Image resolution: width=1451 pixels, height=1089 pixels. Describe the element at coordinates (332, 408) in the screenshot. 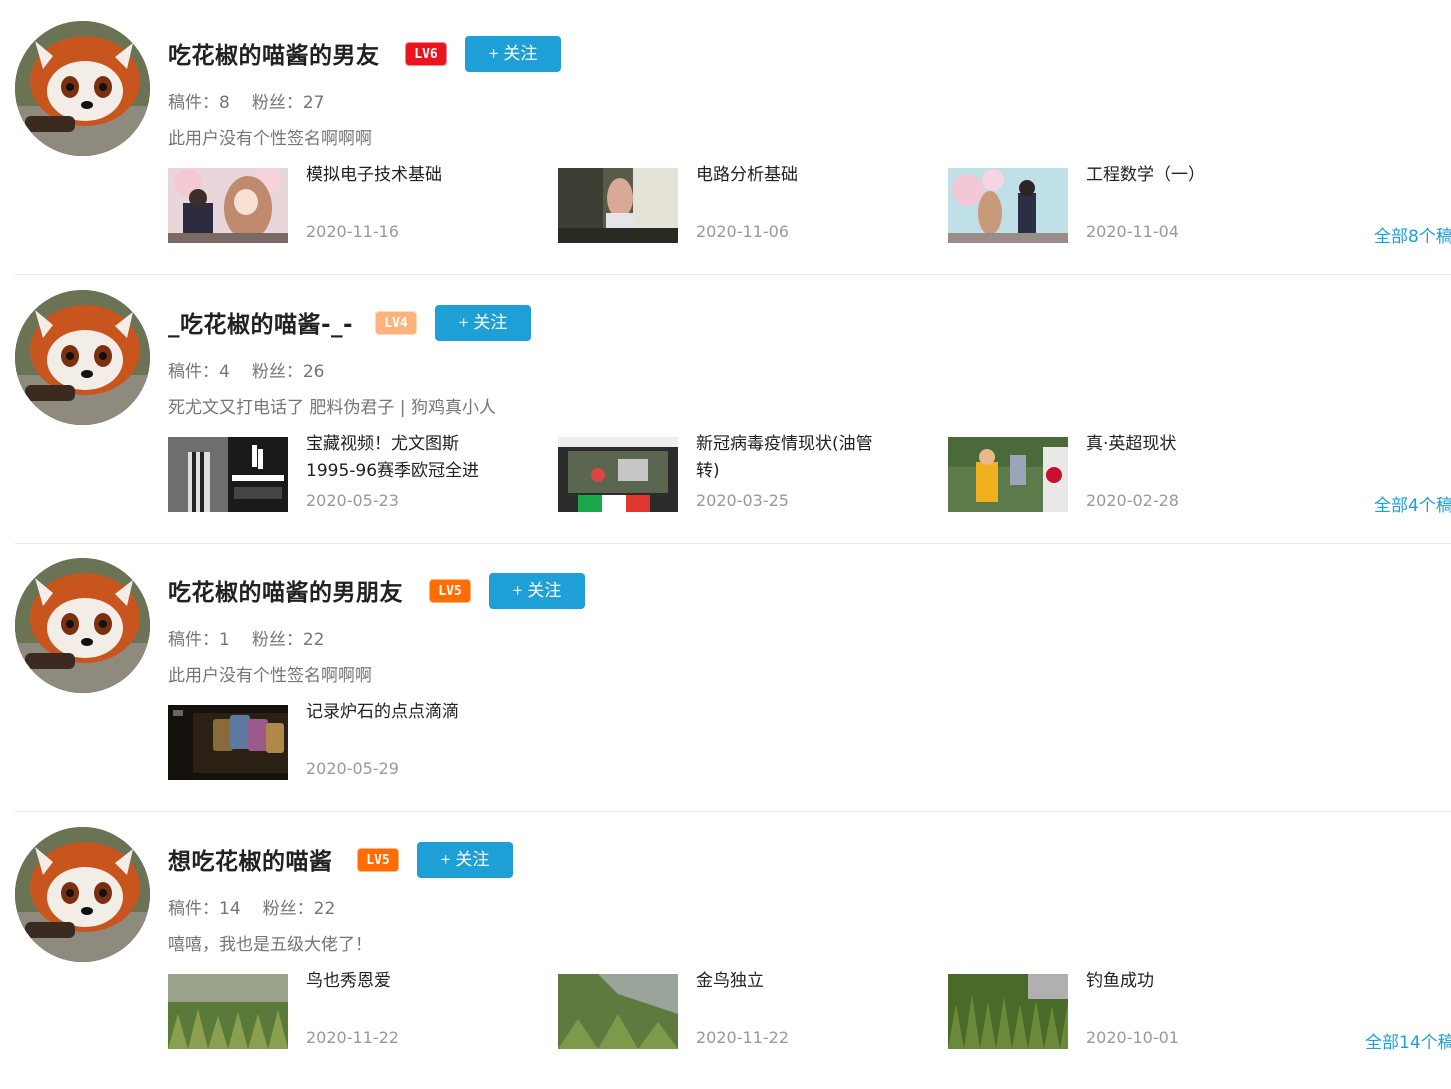

I see `signature: 死尤文又打电话了 肥料伪君子 | 狗鸡真小人` at that location.